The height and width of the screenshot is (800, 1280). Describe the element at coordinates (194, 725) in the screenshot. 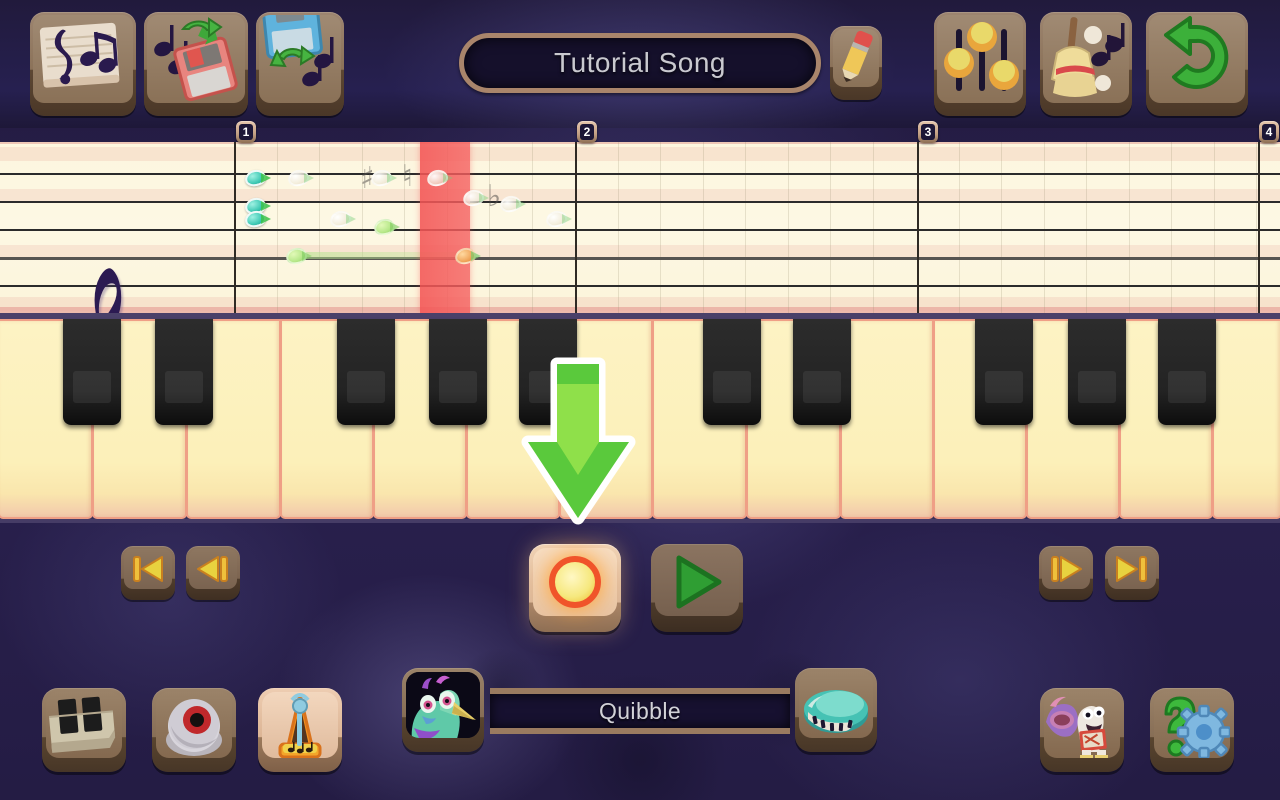

I see `percussion-toggle-face` at that location.